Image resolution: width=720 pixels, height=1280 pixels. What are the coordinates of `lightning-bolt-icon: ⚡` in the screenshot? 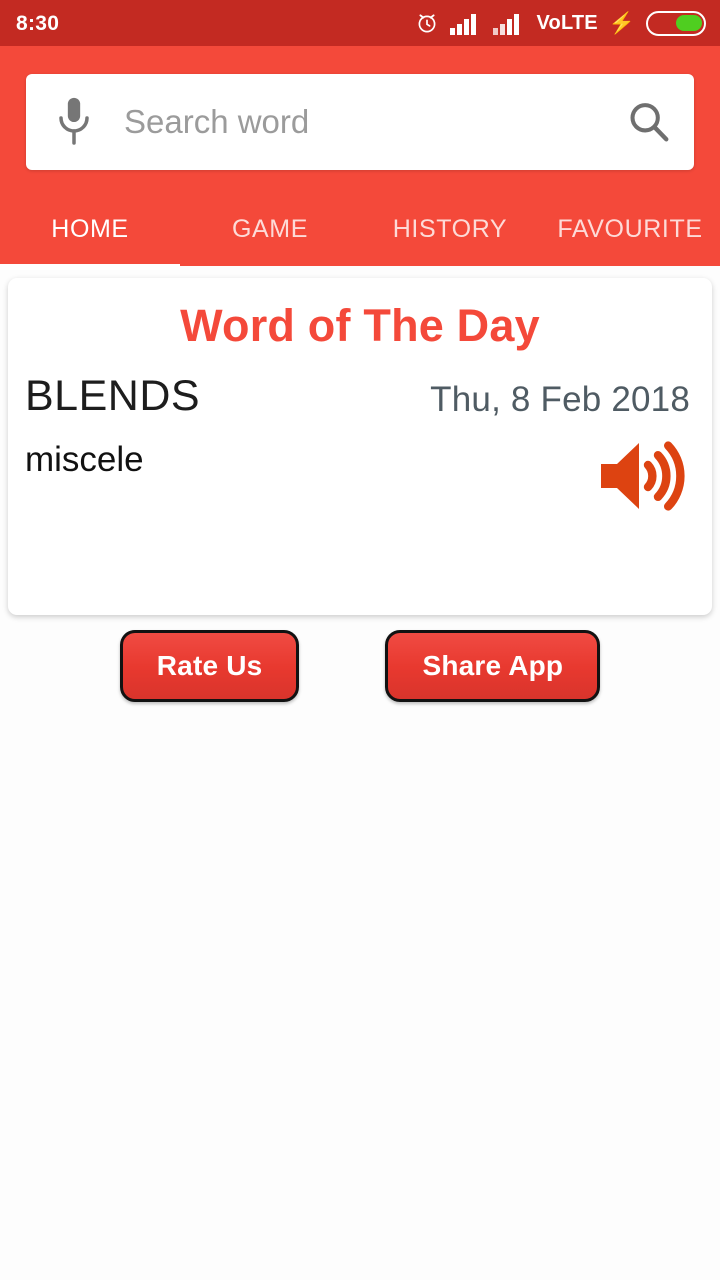 It's located at (621, 23).